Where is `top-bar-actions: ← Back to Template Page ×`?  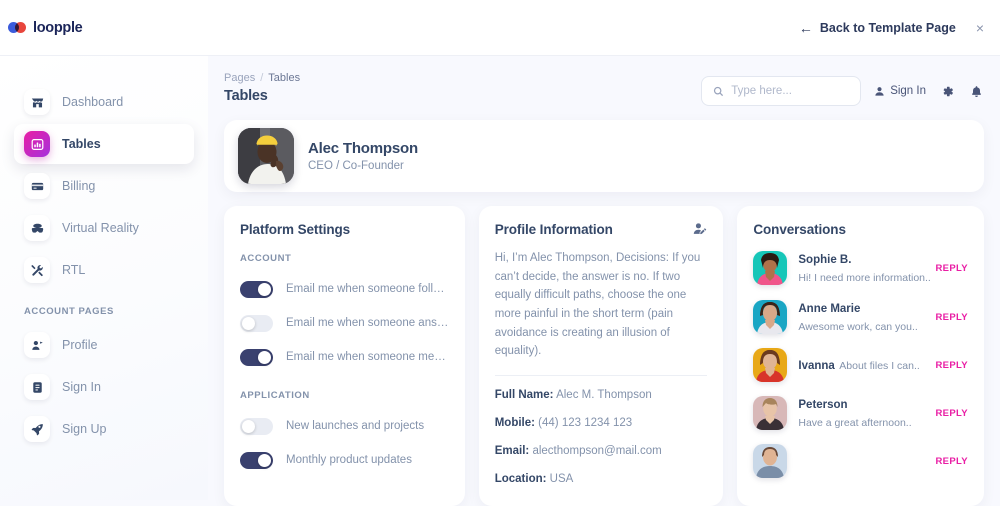
top-bar-actions: ← Back to Template Page × is located at coordinates (892, 28).